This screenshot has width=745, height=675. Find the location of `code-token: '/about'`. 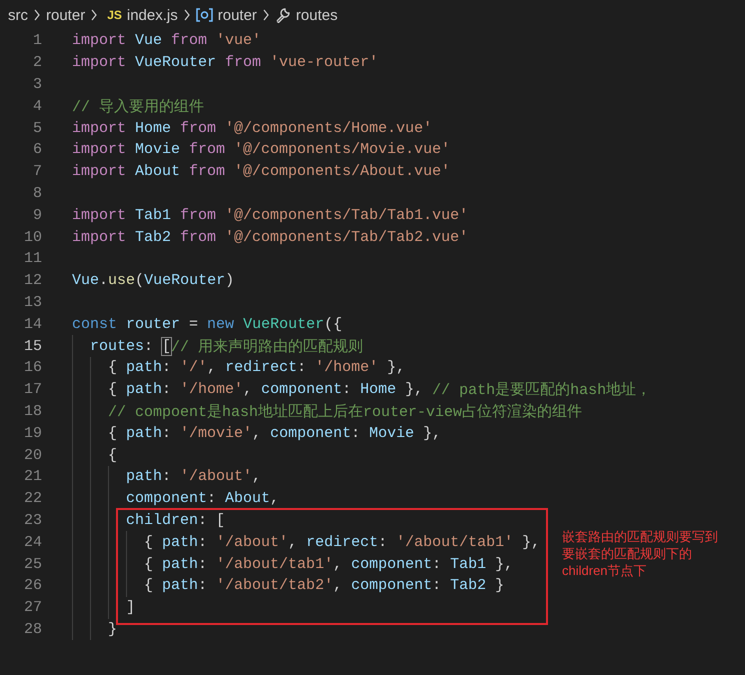

code-token: '/about' is located at coordinates (216, 477).